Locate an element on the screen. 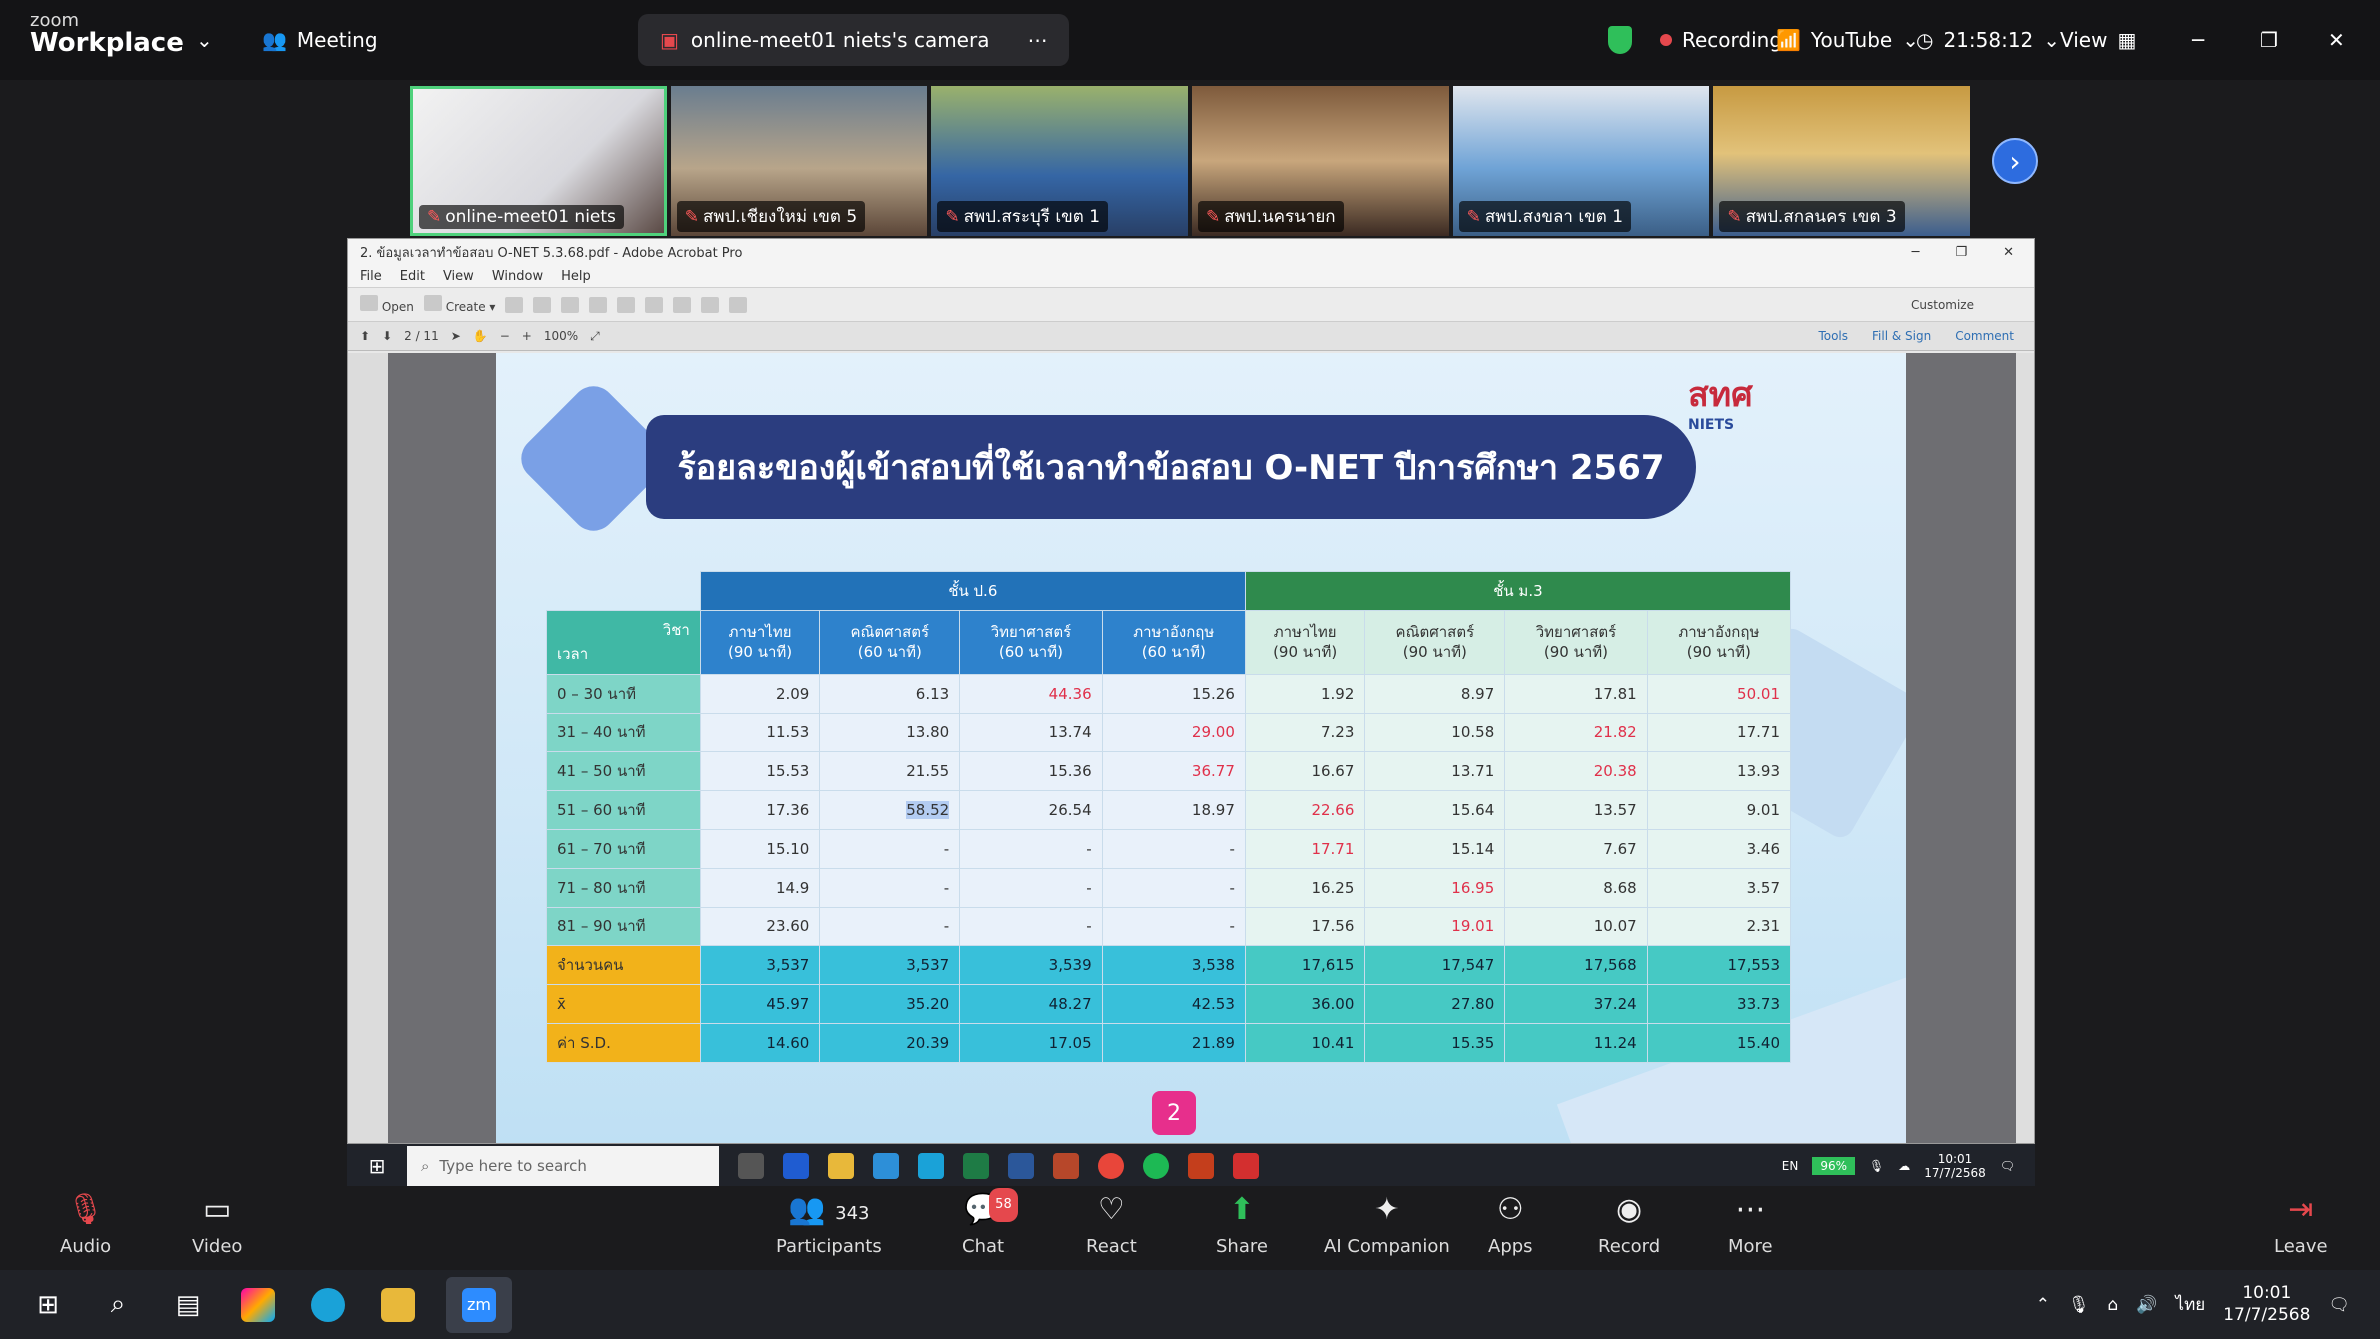  save-icon is located at coordinates (514, 304).